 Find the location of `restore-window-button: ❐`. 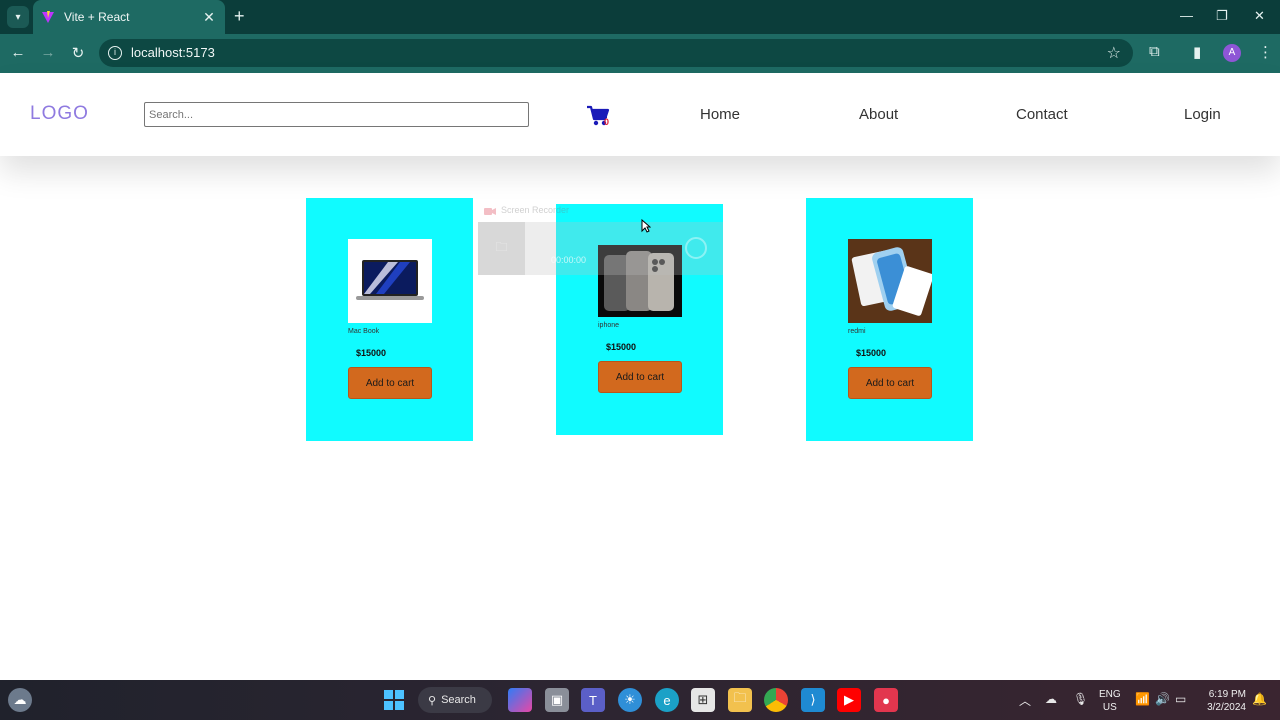

restore-window-button: ❐ is located at coordinates (1222, 16).